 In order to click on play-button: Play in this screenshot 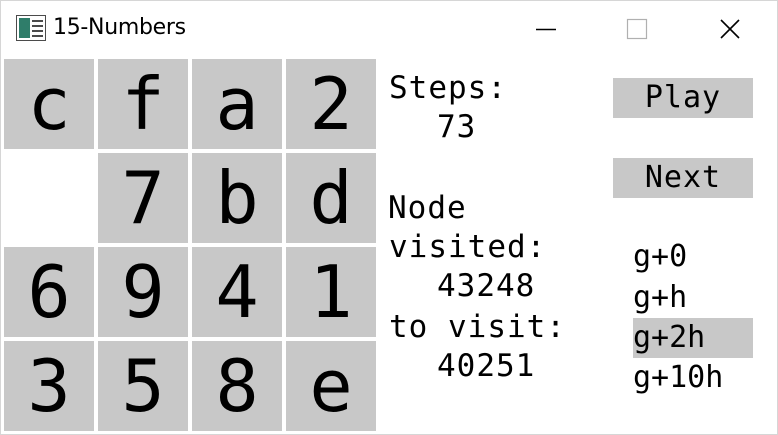, I will do `click(683, 98)`.